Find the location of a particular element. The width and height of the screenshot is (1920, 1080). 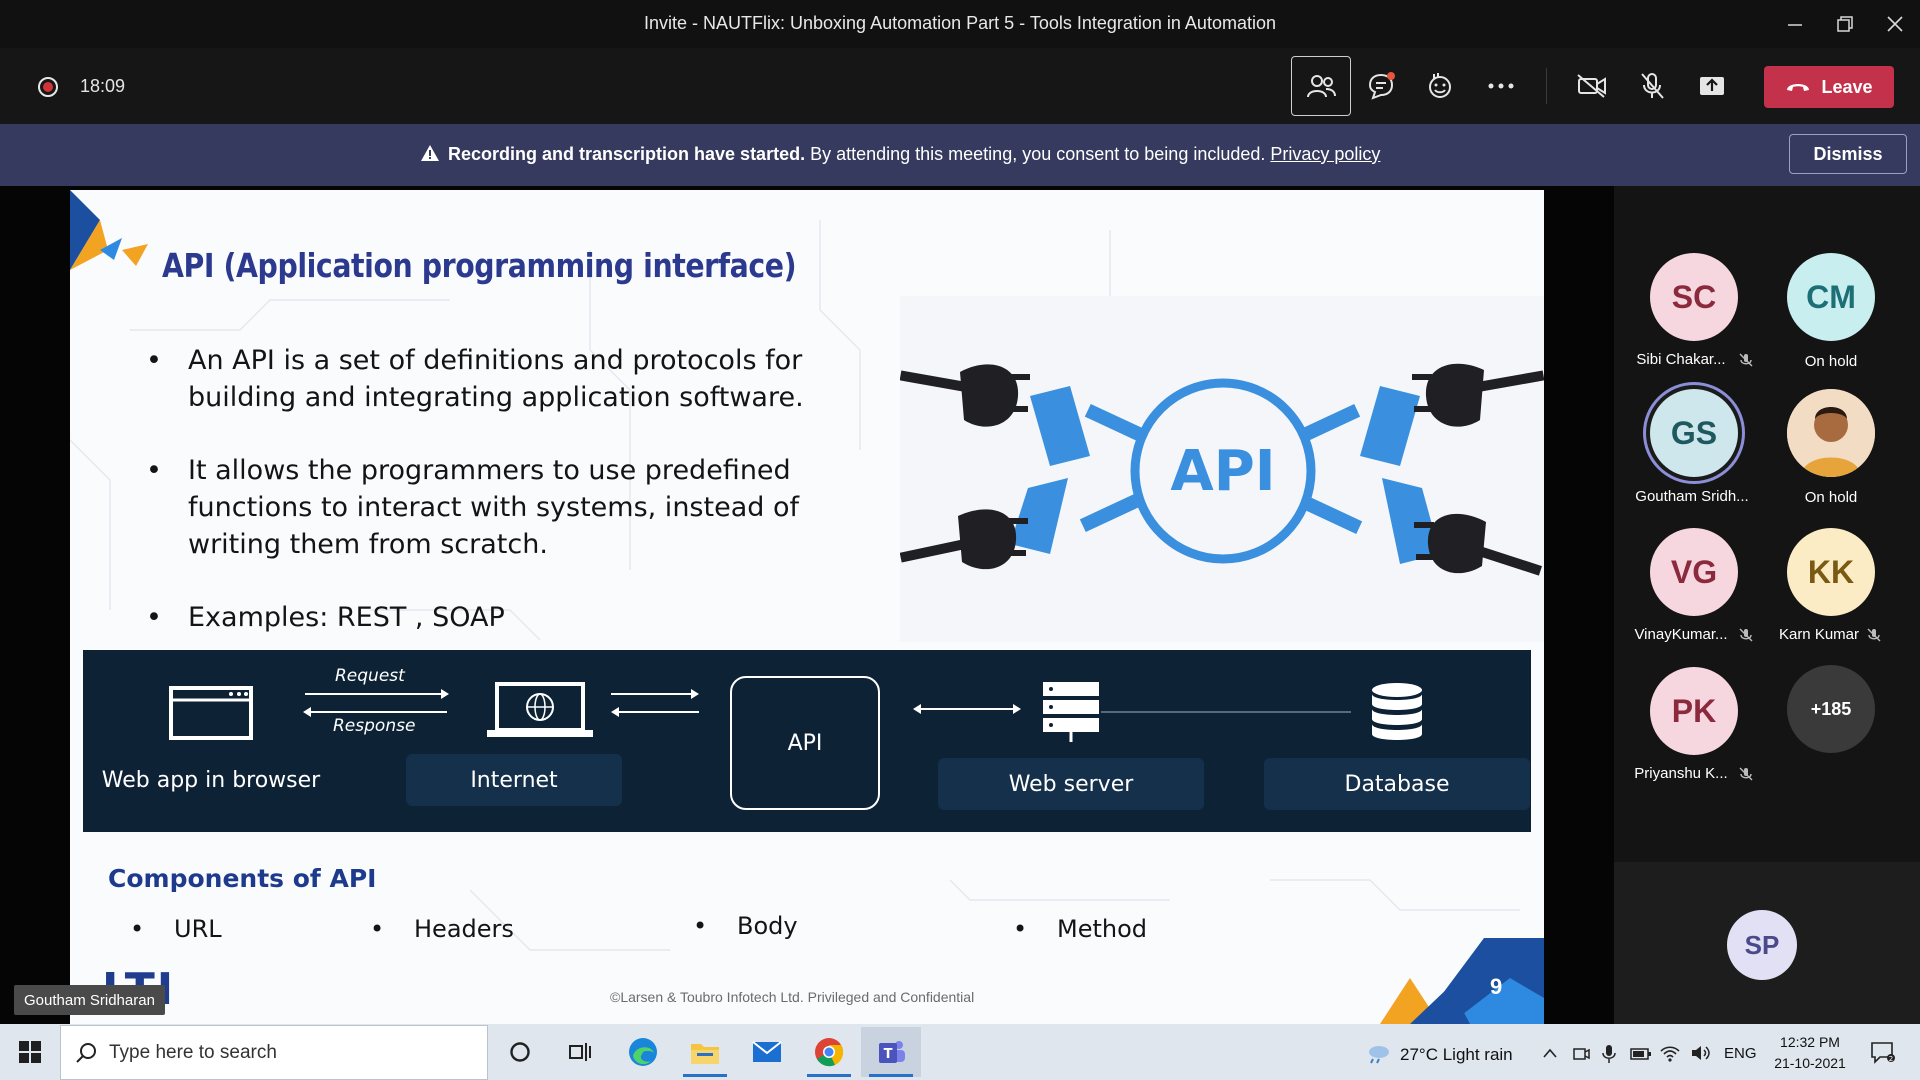

edge-browser-button is located at coordinates (643, 1052).